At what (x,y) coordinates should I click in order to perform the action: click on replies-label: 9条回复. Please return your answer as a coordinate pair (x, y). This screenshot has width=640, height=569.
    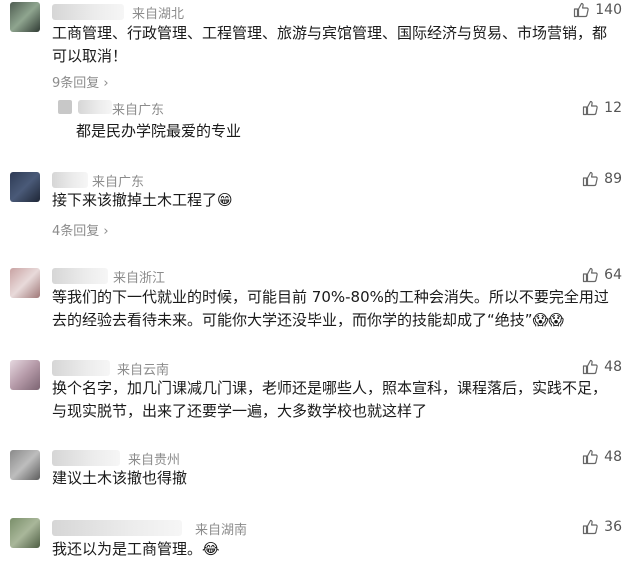
    Looking at the image, I should click on (76, 83).